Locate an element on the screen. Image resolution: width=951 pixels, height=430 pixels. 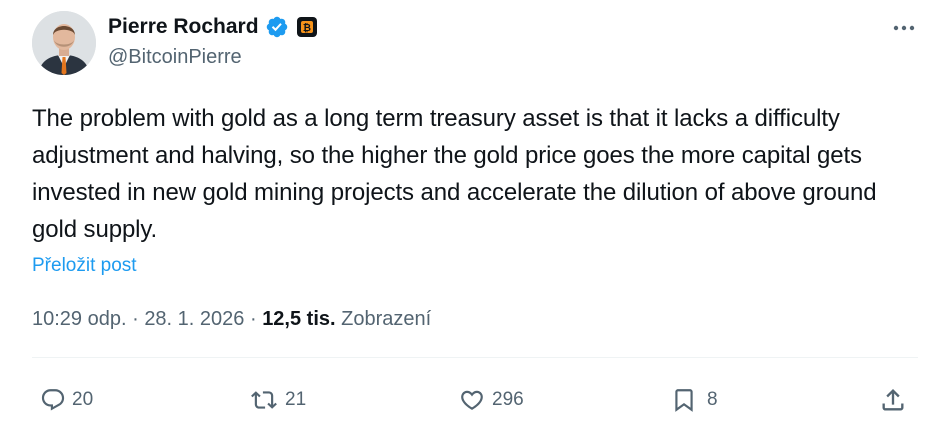
translate-post-link: Přeložit post is located at coordinates (84, 266).